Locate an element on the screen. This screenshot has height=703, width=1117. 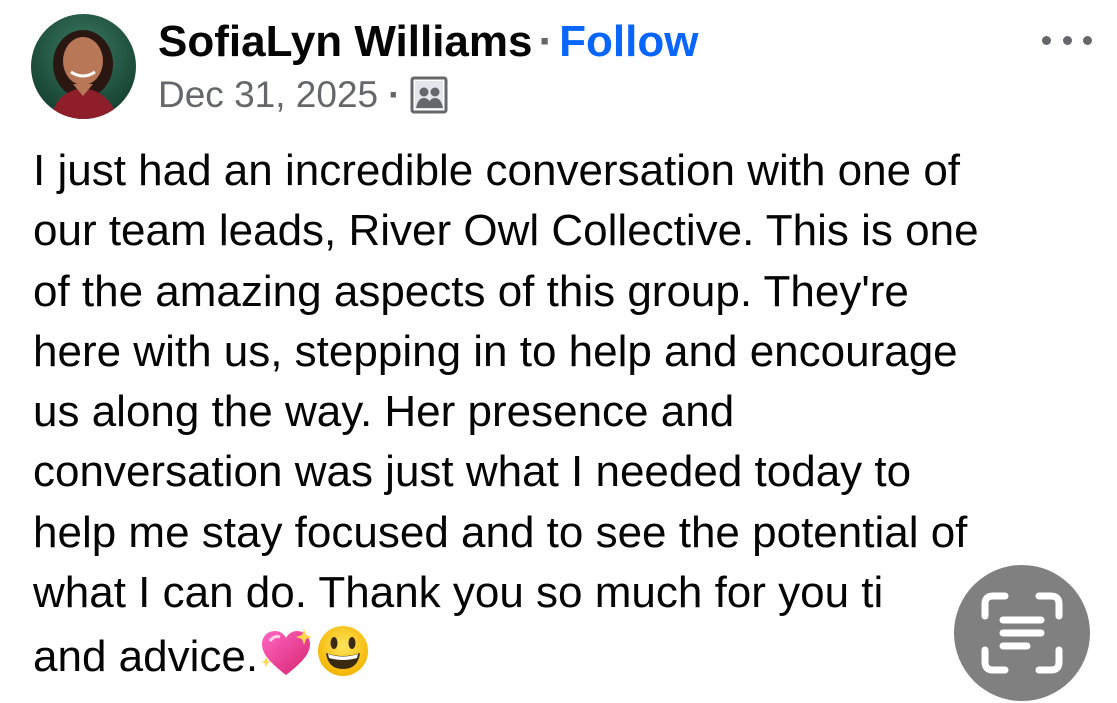
post-body-line: and advice. is located at coordinates (146, 657).